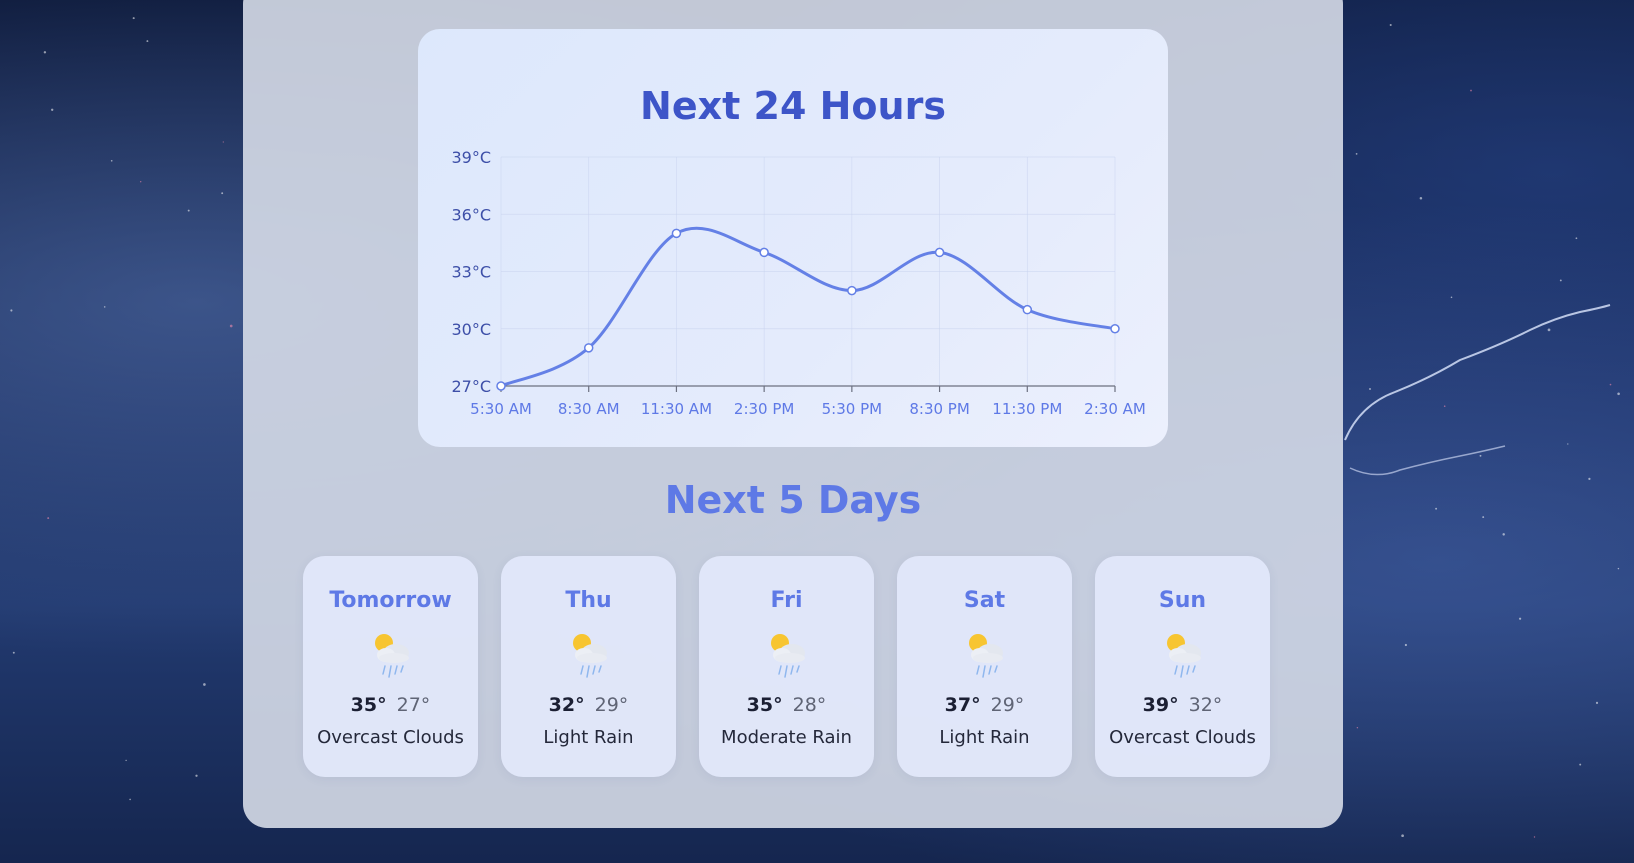  What do you see at coordinates (984, 600) in the screenshot?
I see `day-name: Sat` at bounding box center [984, 600].